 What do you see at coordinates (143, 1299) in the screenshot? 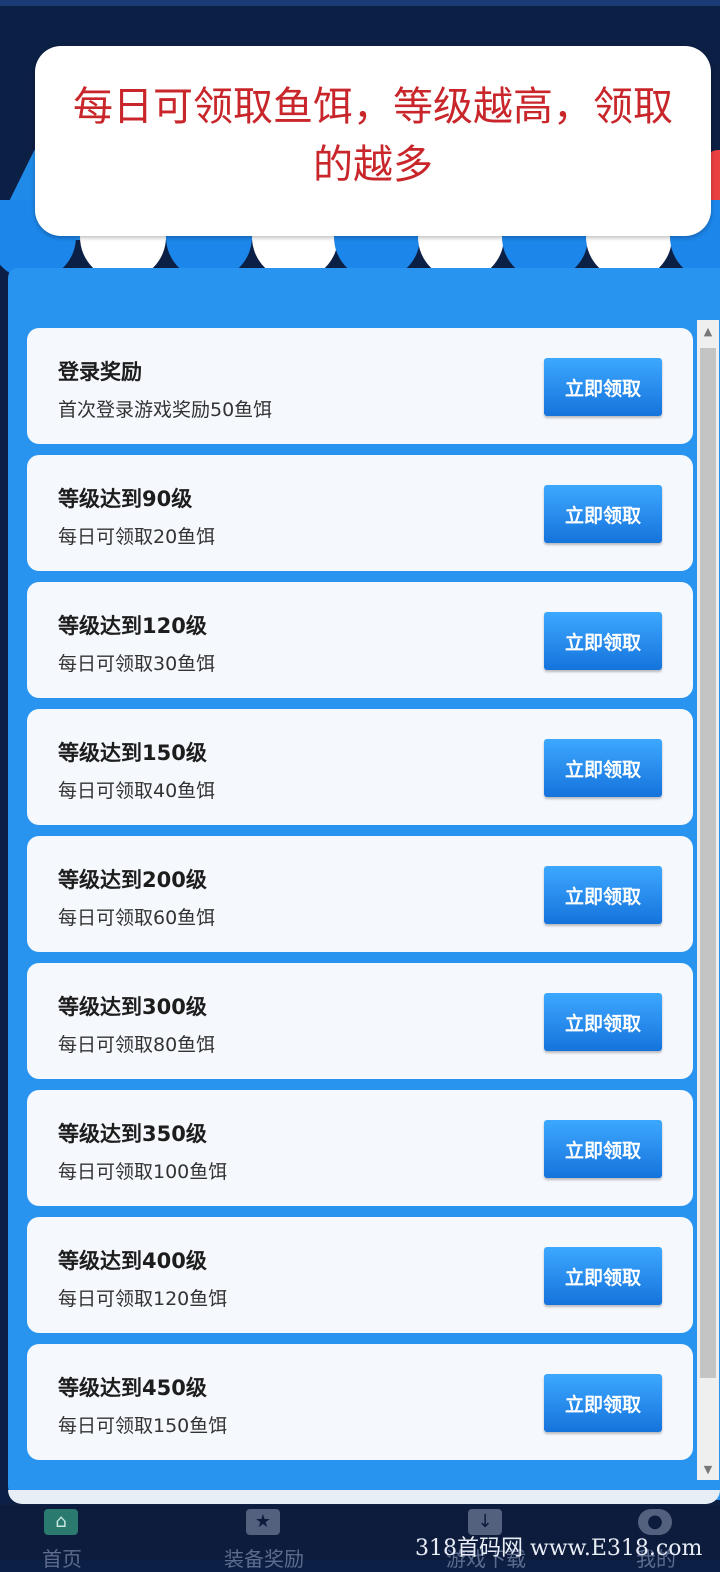
I see `reward-desc: 每日可领取120鱼饵` at bounding box center [143, 1299].